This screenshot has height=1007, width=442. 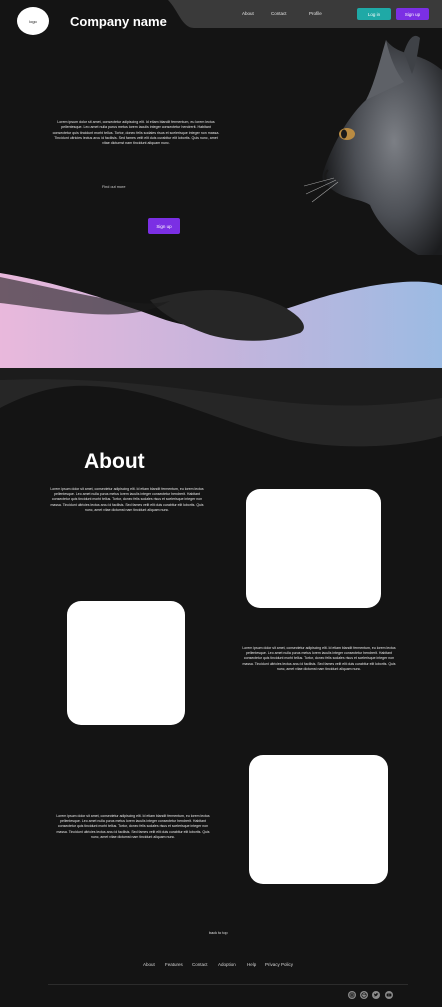 What do you see at coordinates (221, 410) in the screenshot?
I see `about-wave` at bounding box center [221, 410].